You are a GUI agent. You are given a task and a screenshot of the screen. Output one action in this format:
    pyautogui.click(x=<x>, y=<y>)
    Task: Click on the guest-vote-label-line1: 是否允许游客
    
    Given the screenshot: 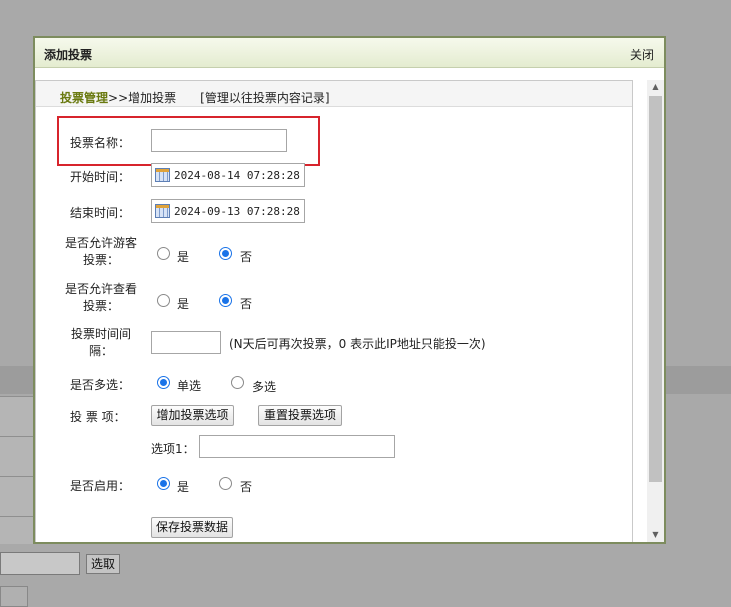 What is the action you would take?
    pyautogui.click(x=100, y=243)
    